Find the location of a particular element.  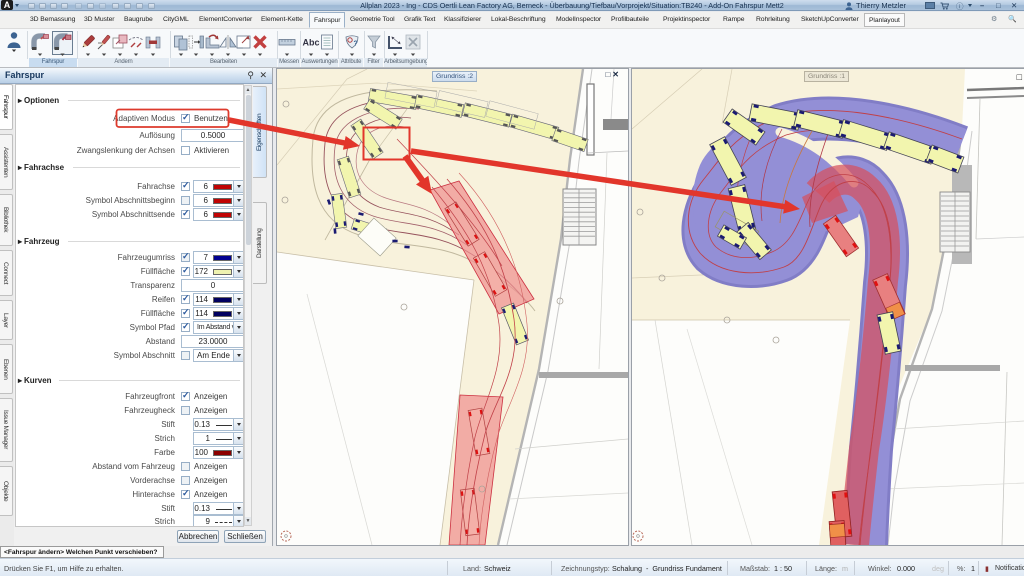

svg-text: Abc is located at coordinates (310, 43).